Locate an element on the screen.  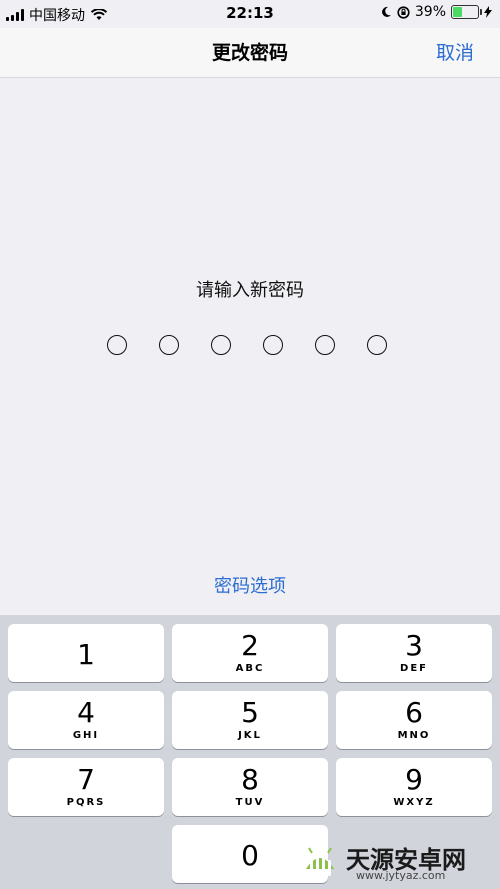
status-right: 39% is located at coordinates (436, 12).